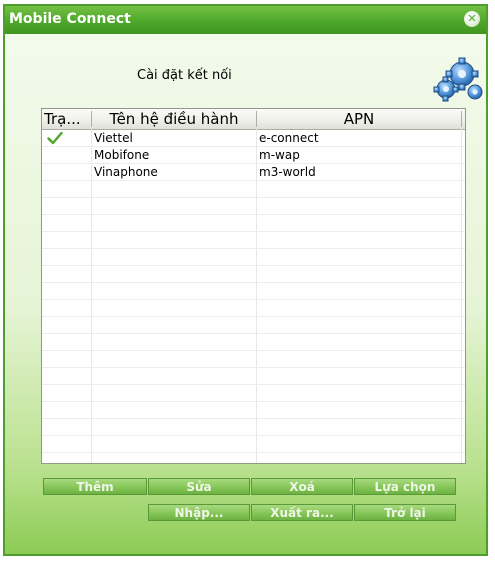 Image resolution: width=495 pixels, height=562 pixels. Describe the element at coordinates (174, 119) in the screenshot. I see `column-header-os-name: Tên hệ điều hành` at that location.